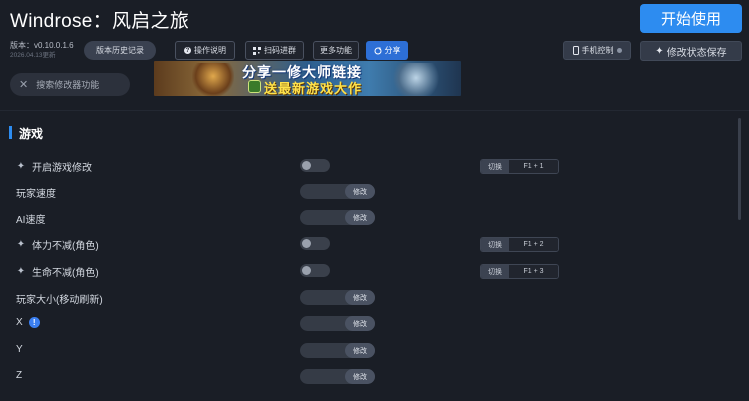 This screenshot has width=749, height=401. I want to click on row-label-wrap: ✦ 体力不减(角色), so click(57, 244).